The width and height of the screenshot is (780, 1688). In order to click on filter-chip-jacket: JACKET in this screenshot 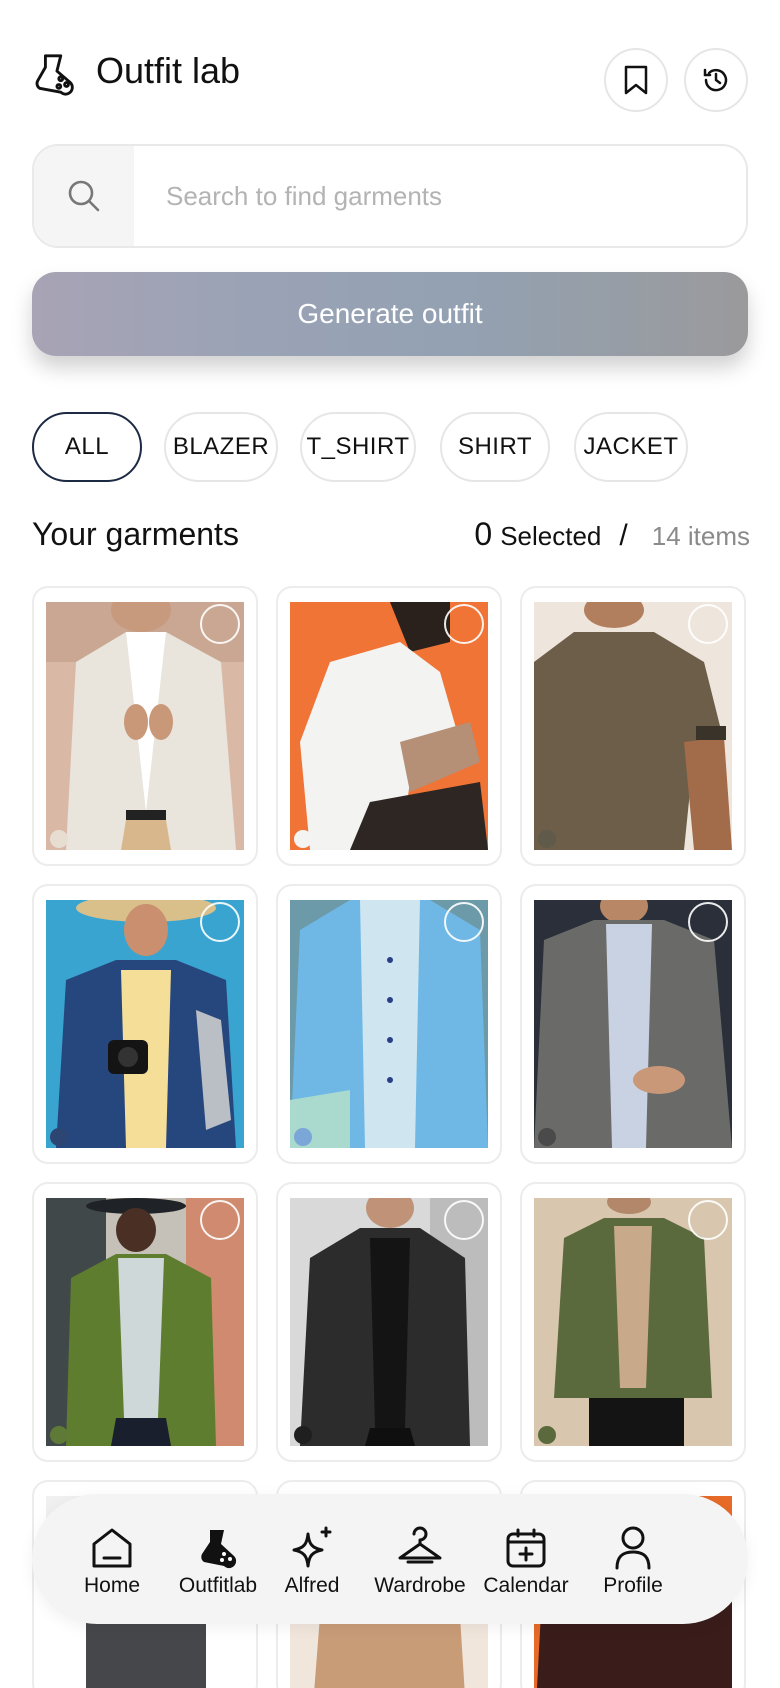, I will do `click(631, 447)`.